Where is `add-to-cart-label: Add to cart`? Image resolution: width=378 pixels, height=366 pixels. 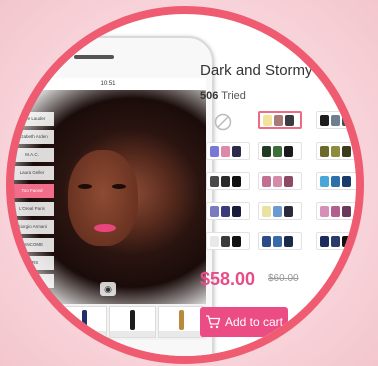 add-to-cart-label: Add to cart is located at coordinates (254, 322).